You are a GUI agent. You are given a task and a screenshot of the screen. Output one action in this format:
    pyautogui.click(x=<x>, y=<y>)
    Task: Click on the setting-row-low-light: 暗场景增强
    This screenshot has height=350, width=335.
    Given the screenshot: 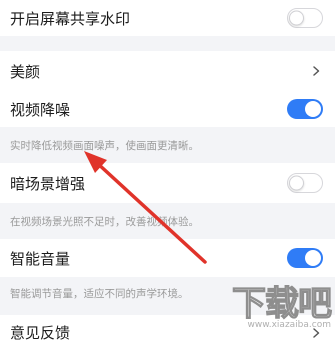 What is the action you would take?
    pyautogui.click(x=167, y=183)
    